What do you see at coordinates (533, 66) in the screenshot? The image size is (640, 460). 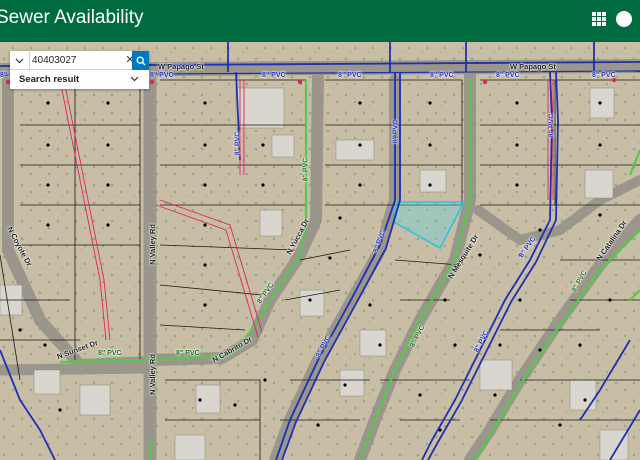 I see `road-label-w-papago-st-east: W Papago St` at bounding box center [533, 66].